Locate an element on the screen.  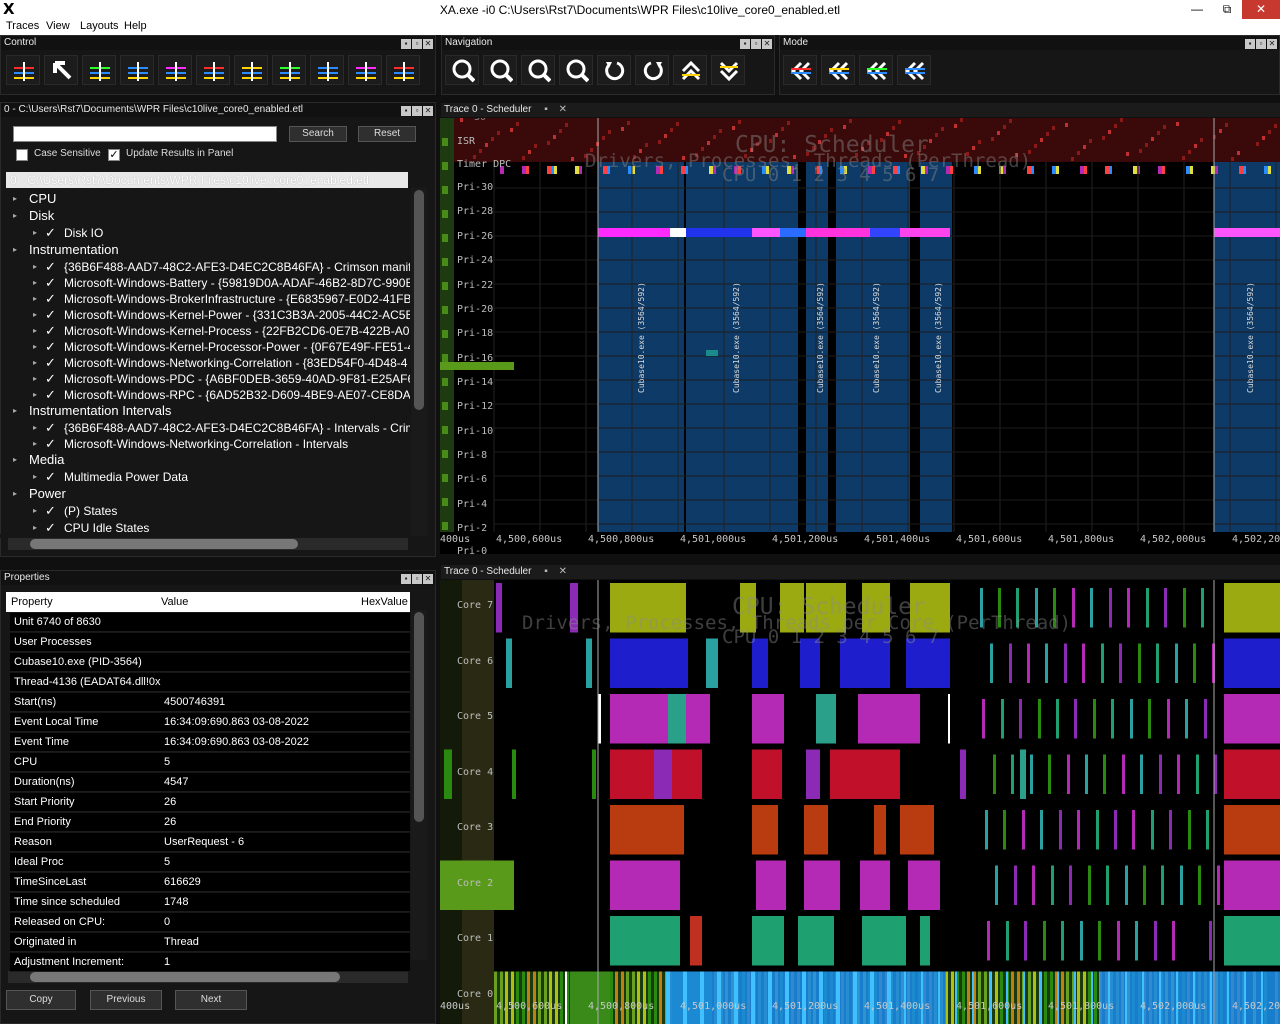
undo-icon is located at coordinates (614, 70).